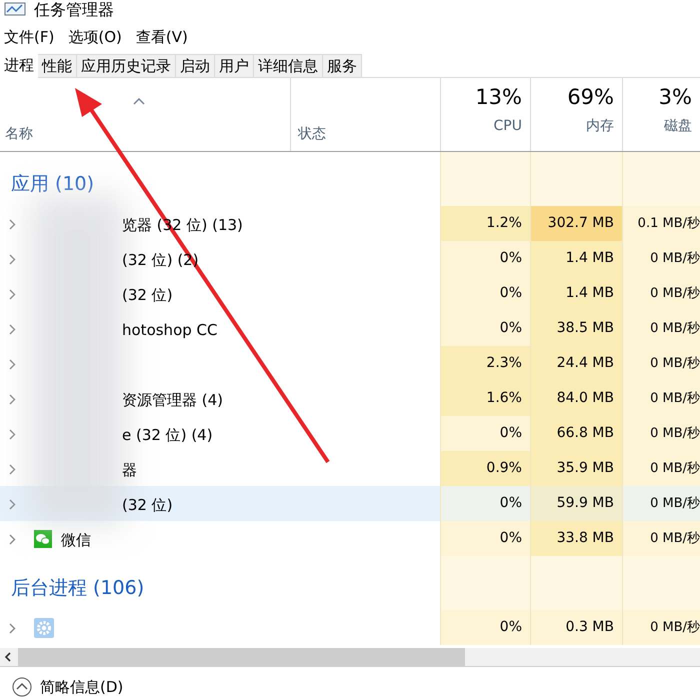 The height and width of the screenshot is (700, 700). I want to click on memory-cell: 0.3 MB, so click(576, 627).